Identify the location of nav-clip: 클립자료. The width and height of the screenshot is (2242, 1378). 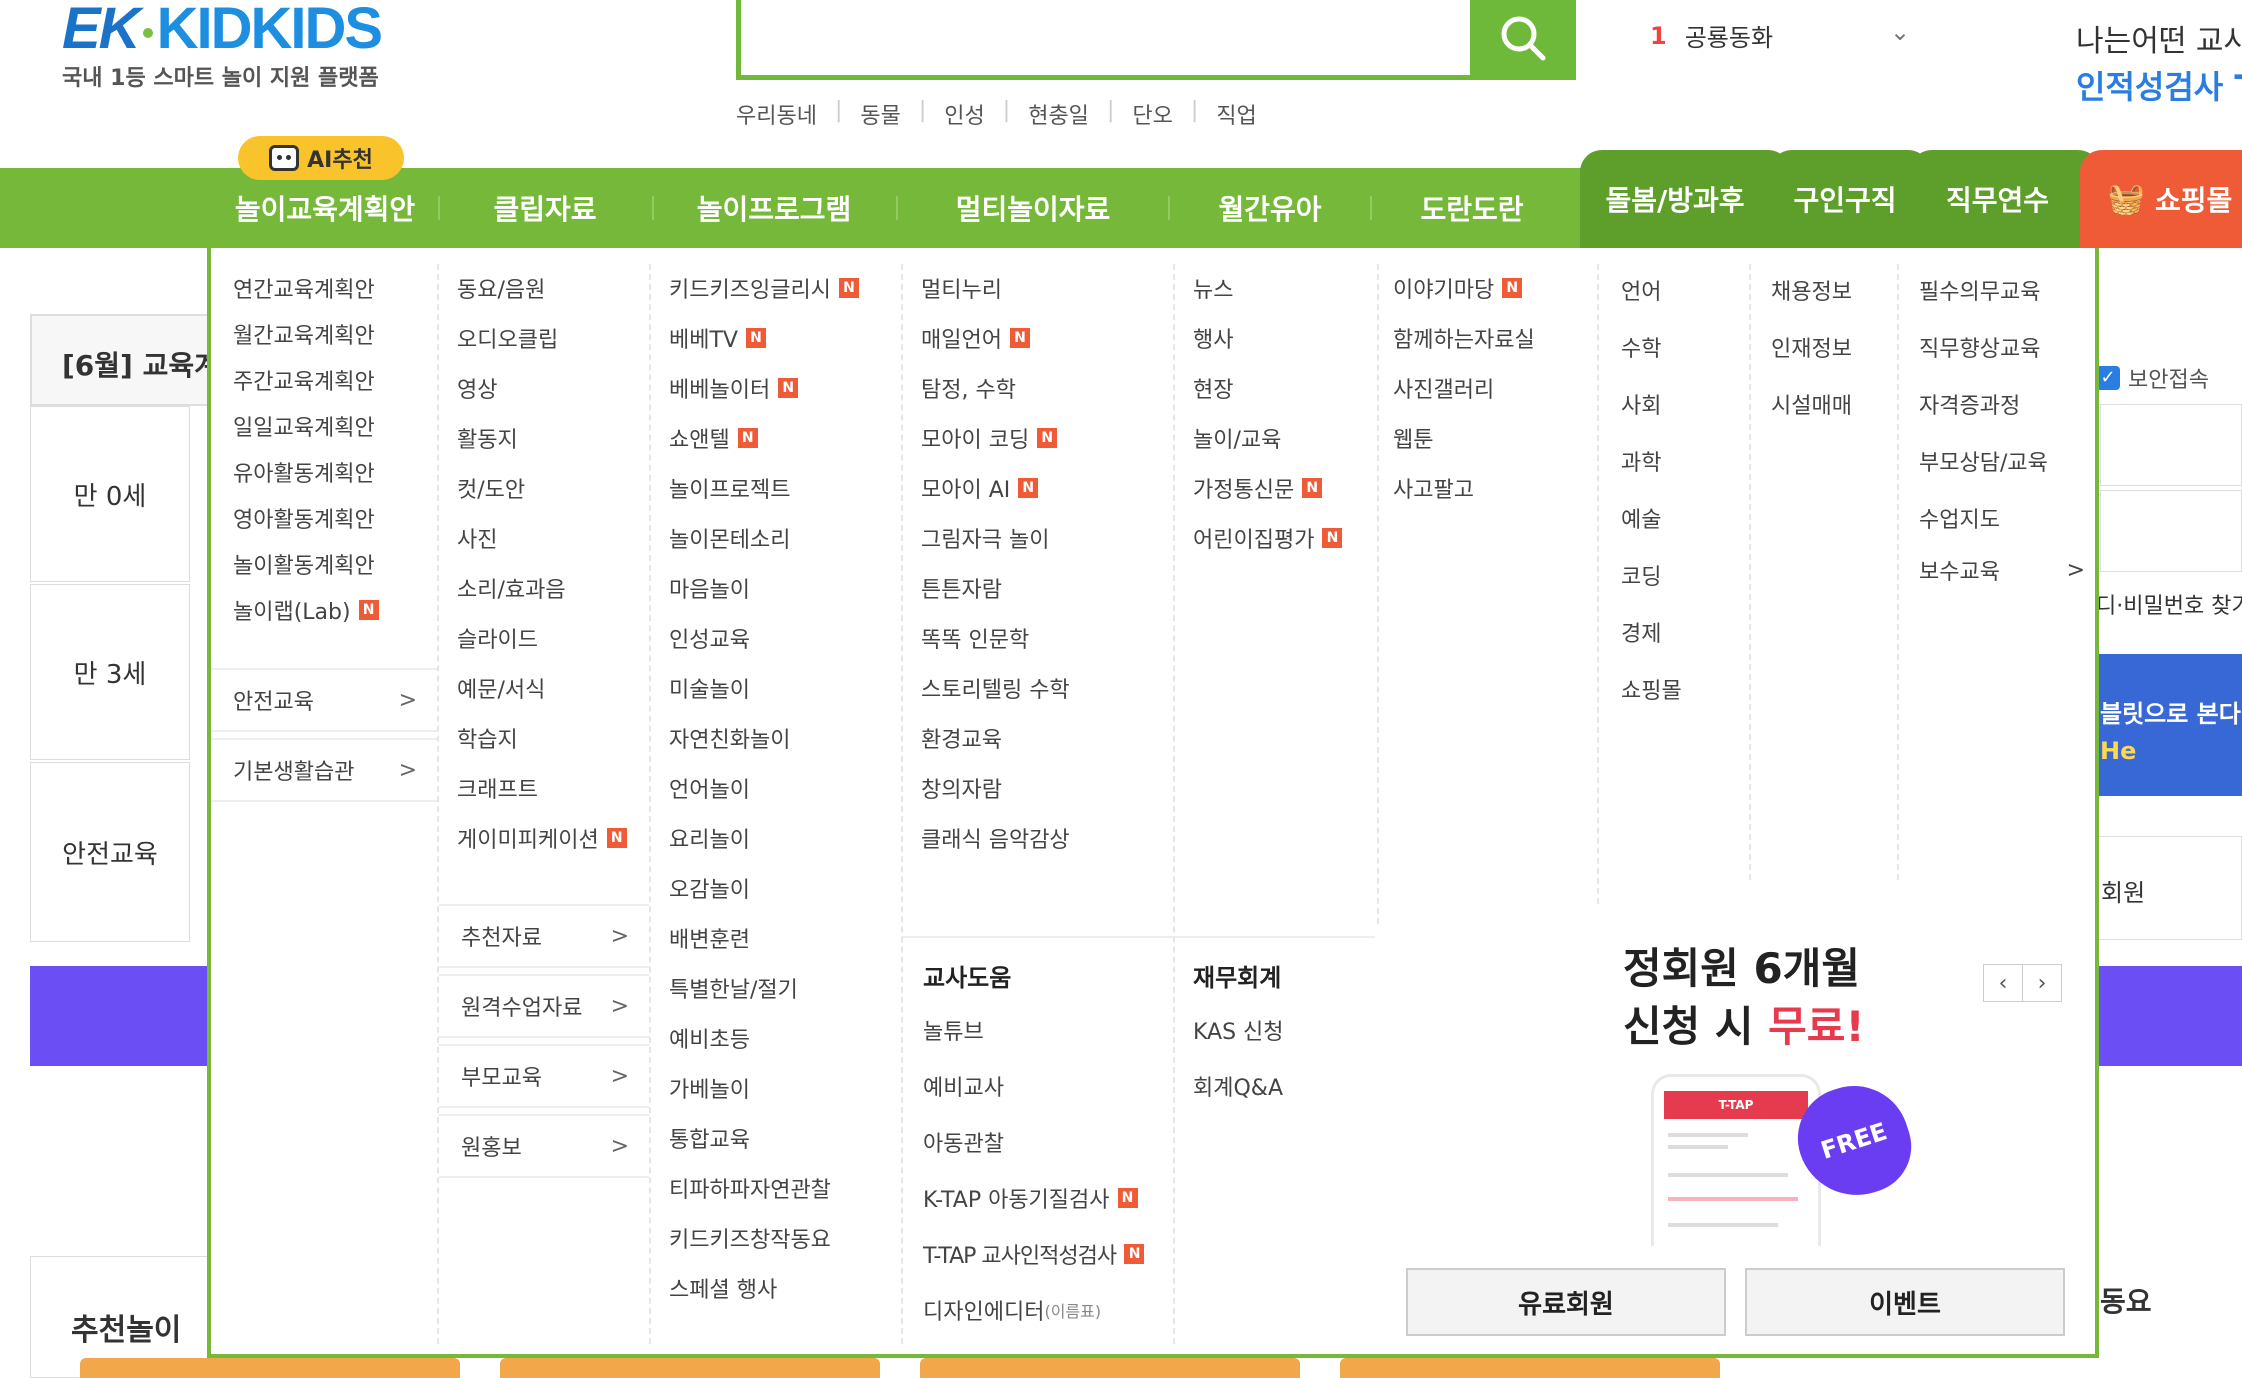
(545, 208).